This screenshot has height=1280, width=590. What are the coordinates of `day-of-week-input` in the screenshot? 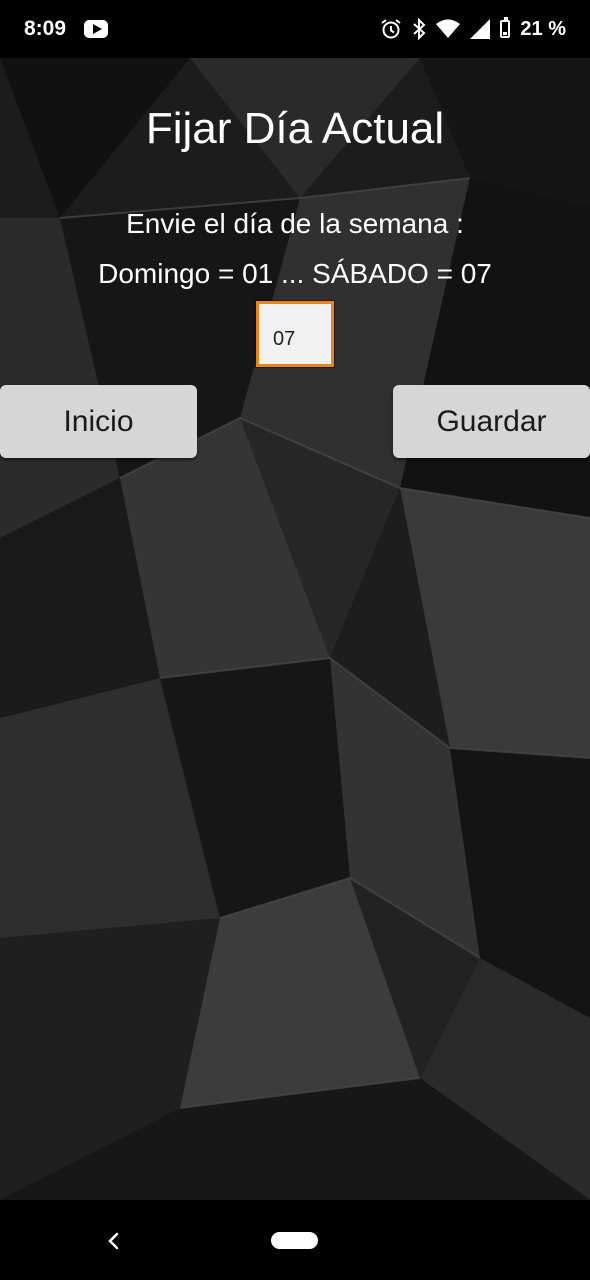 It's located at (295, 334).